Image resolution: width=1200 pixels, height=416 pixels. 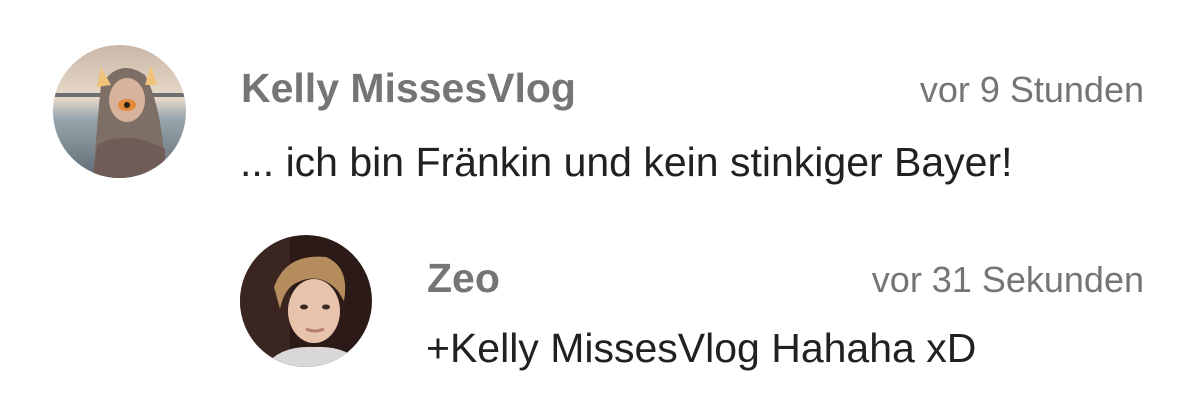 I want to click on comment-text: +Kelly MissesVlog Hahaha xD, so click(x=701, y=348).